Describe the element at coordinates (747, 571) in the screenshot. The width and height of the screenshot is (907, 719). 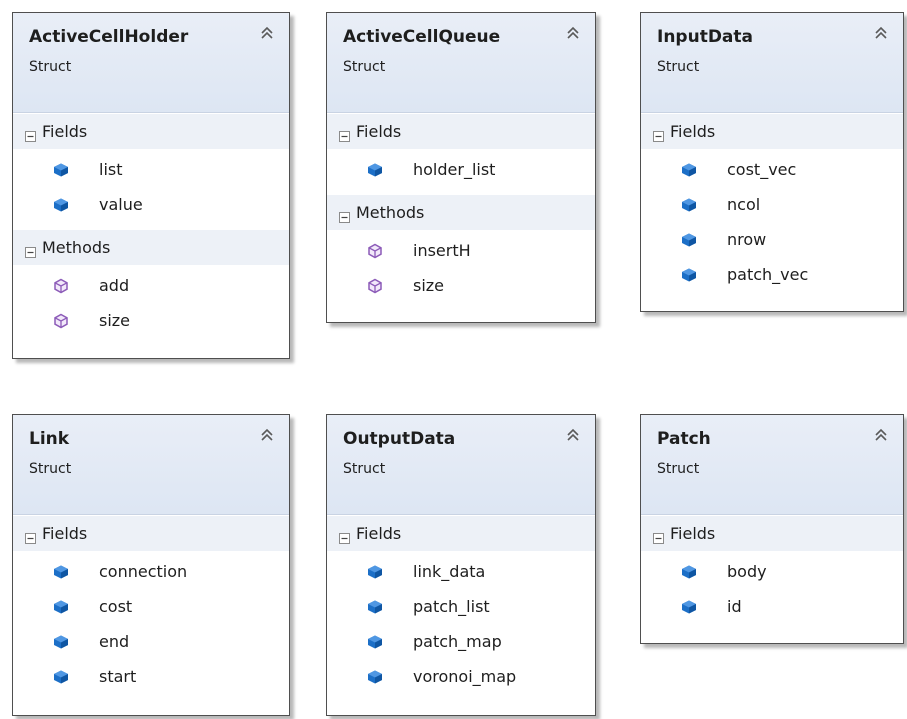
I see `member-label: body` at that location.